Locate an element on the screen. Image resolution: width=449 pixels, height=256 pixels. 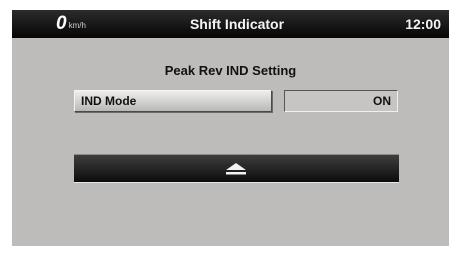
eject-button is located at coordinates (236, 168).